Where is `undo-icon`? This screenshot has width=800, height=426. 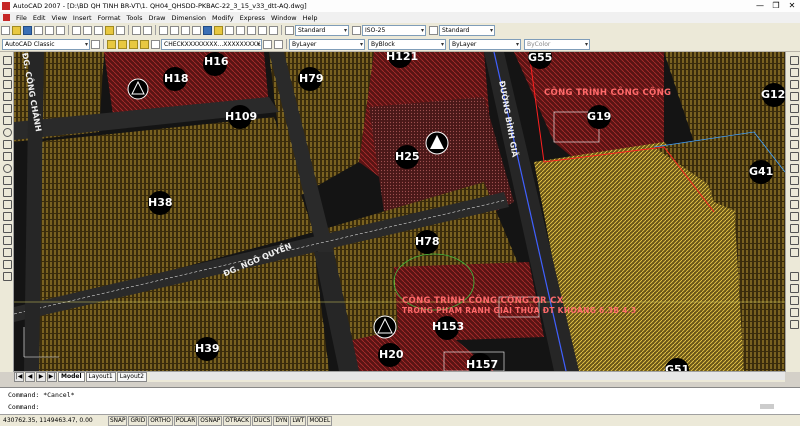
undo-icon is located at coordinates (136, 30).